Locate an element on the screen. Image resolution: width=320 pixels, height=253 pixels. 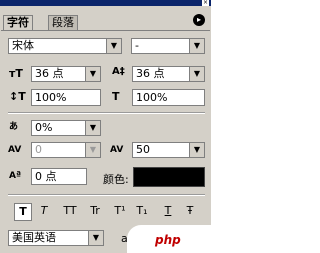
tracking-select: 50 ▼ is located at coordinates (168, 150).